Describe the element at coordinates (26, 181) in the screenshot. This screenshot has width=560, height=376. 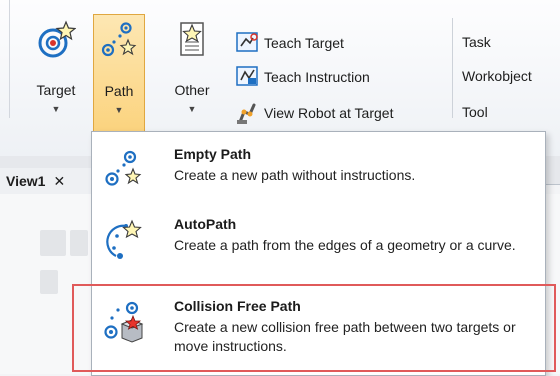
I see `tab-view1-label: View1` at that location.